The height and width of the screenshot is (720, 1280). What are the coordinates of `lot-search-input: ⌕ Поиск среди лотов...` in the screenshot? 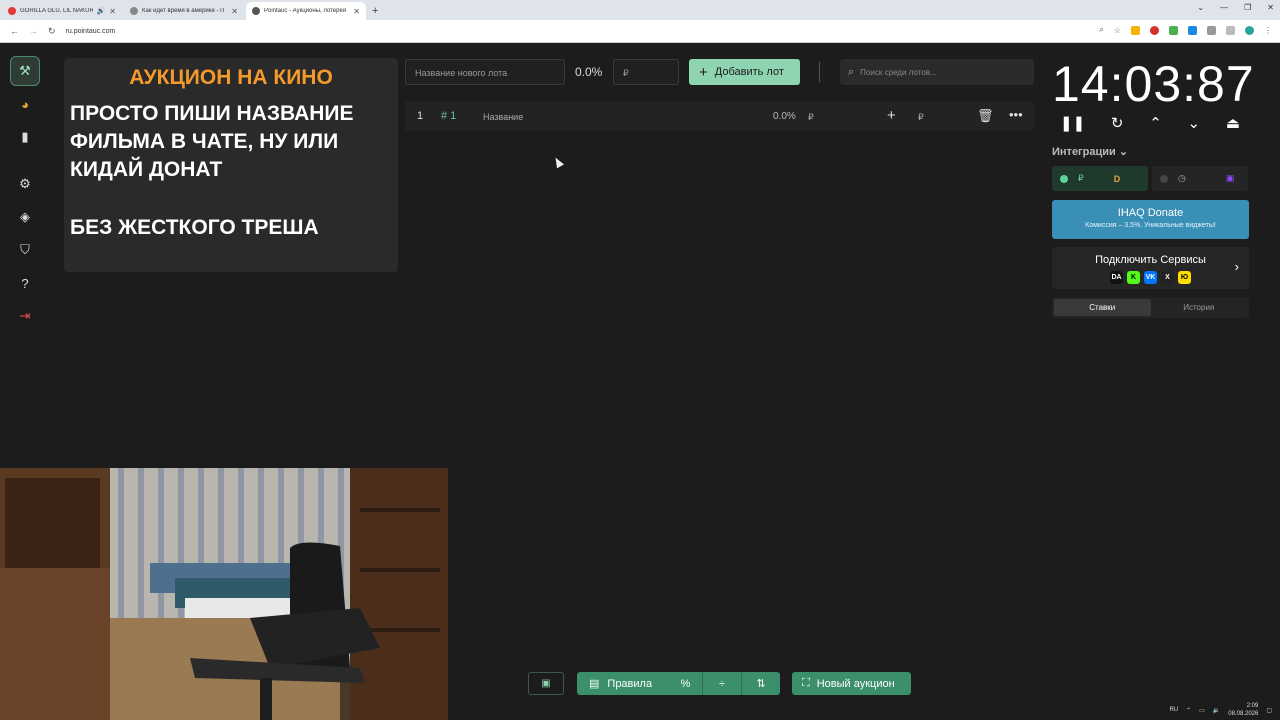 It's located at (937, 72).